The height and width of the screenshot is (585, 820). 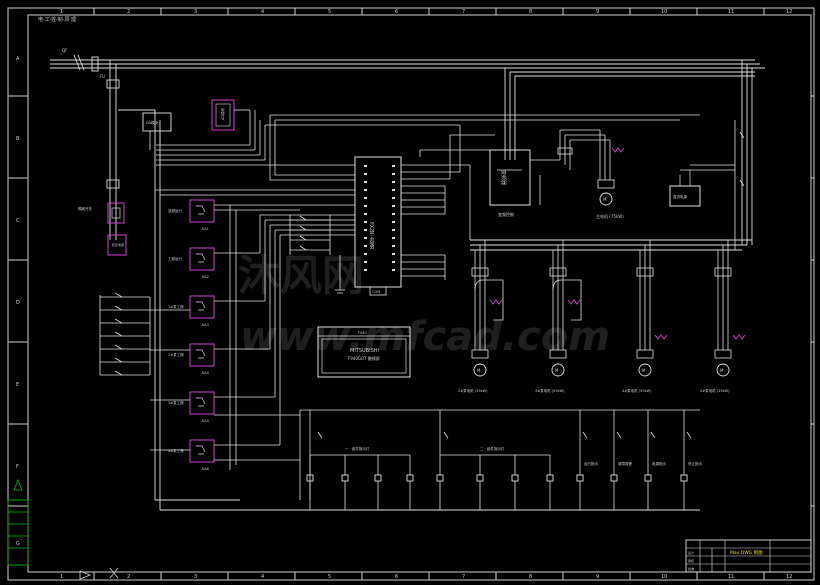 What do you see at coordinates (591, 463) in the screenshot?
I see `group-label: 运行指示` at bounding box center [591, 463].